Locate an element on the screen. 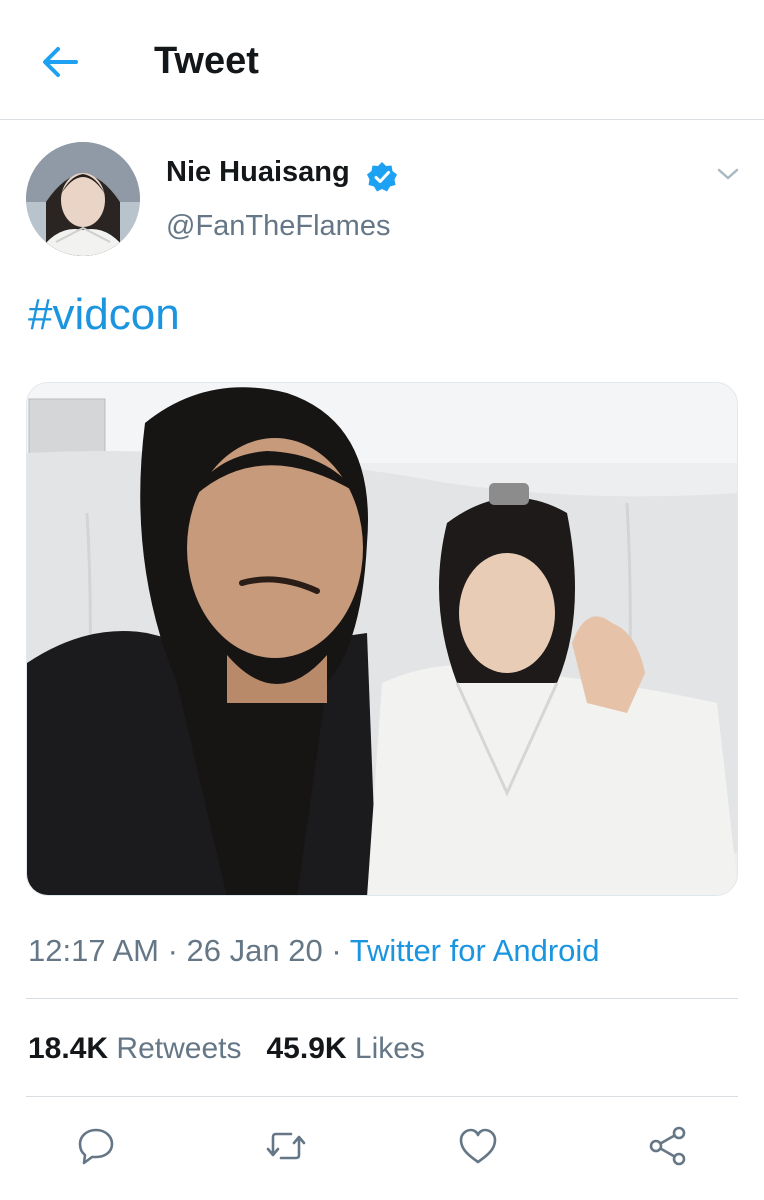 This screenshot has width=764, height=1200. likes-stat: 45.9K Likes is located at coordinates (345, 1048).